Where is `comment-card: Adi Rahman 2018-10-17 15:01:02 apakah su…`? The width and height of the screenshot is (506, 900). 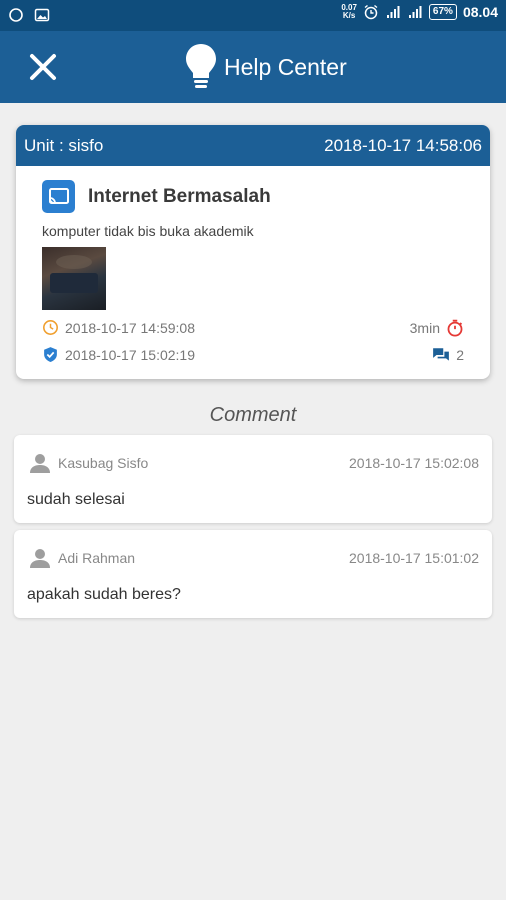
comment-card: Adi Rahman 2018-10-17 15:01:02 apakah su… is located at coordinates (253, 574).